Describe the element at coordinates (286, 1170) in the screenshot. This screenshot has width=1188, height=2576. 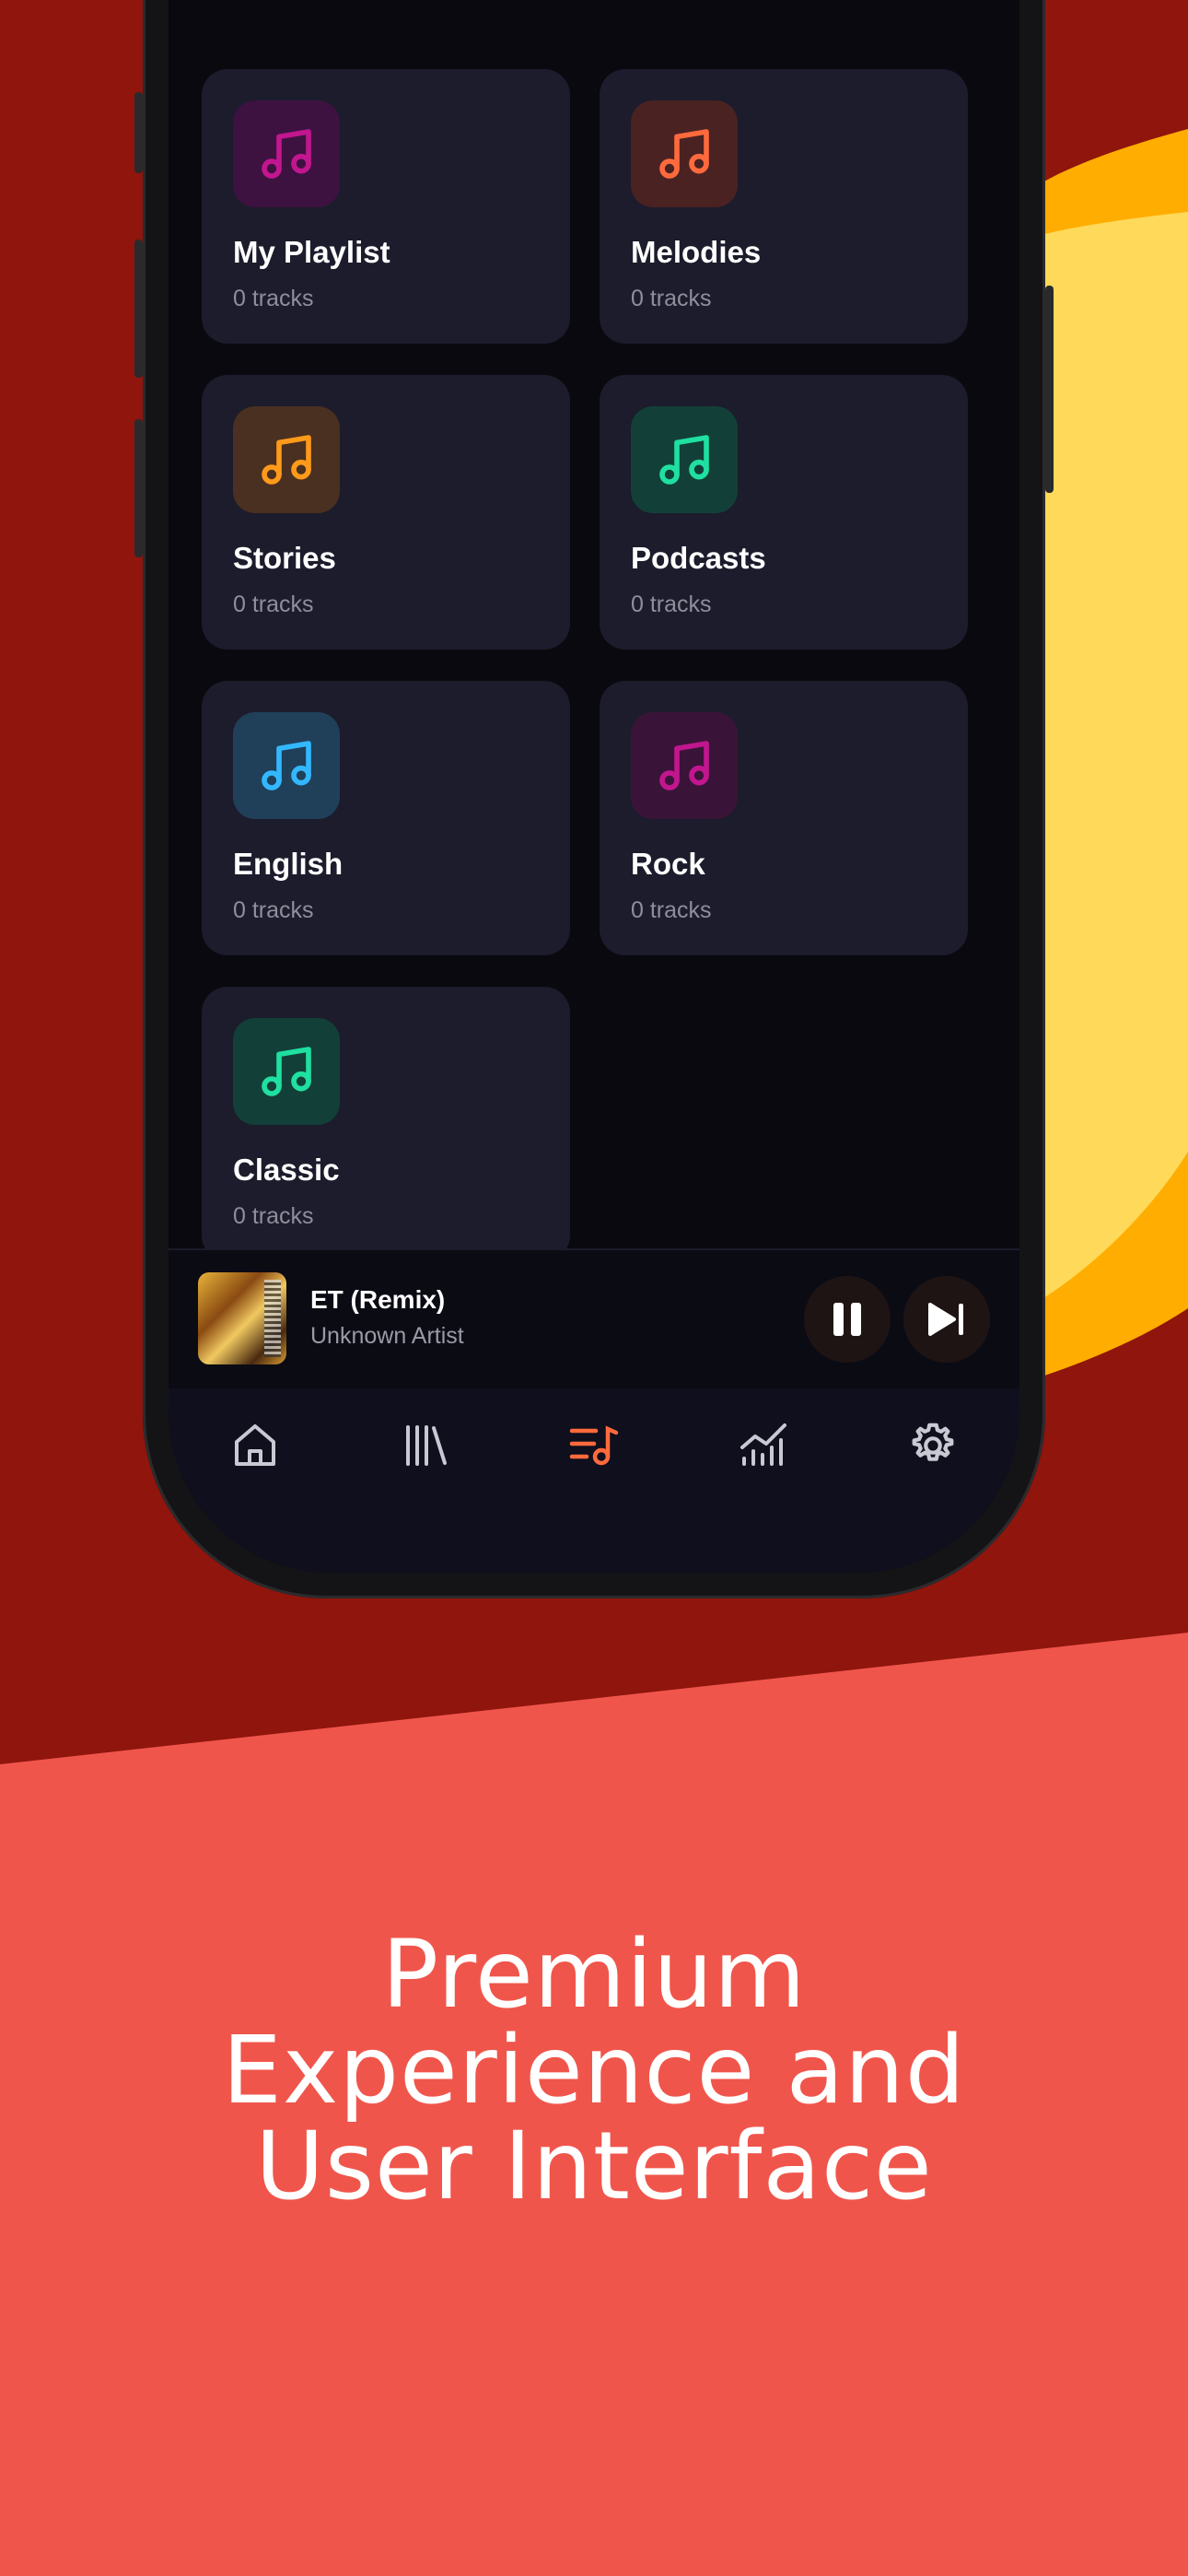
I see `playlist-name: Classic` at that location.